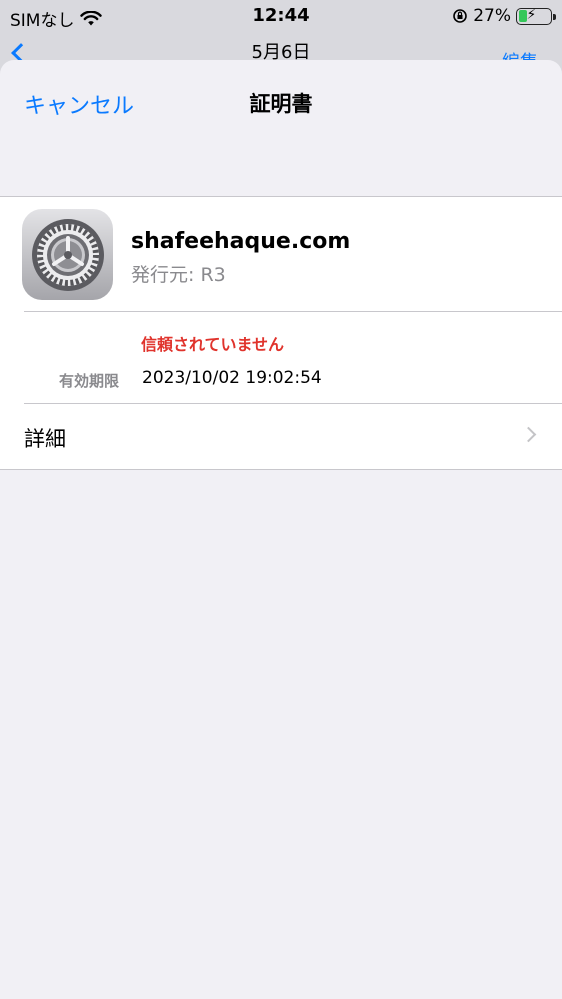 This screenshot has width=562, height=999. Describe the element at coordinates (536, 16) in the screenshot. I see `battery-icon: ⚡` at that location.